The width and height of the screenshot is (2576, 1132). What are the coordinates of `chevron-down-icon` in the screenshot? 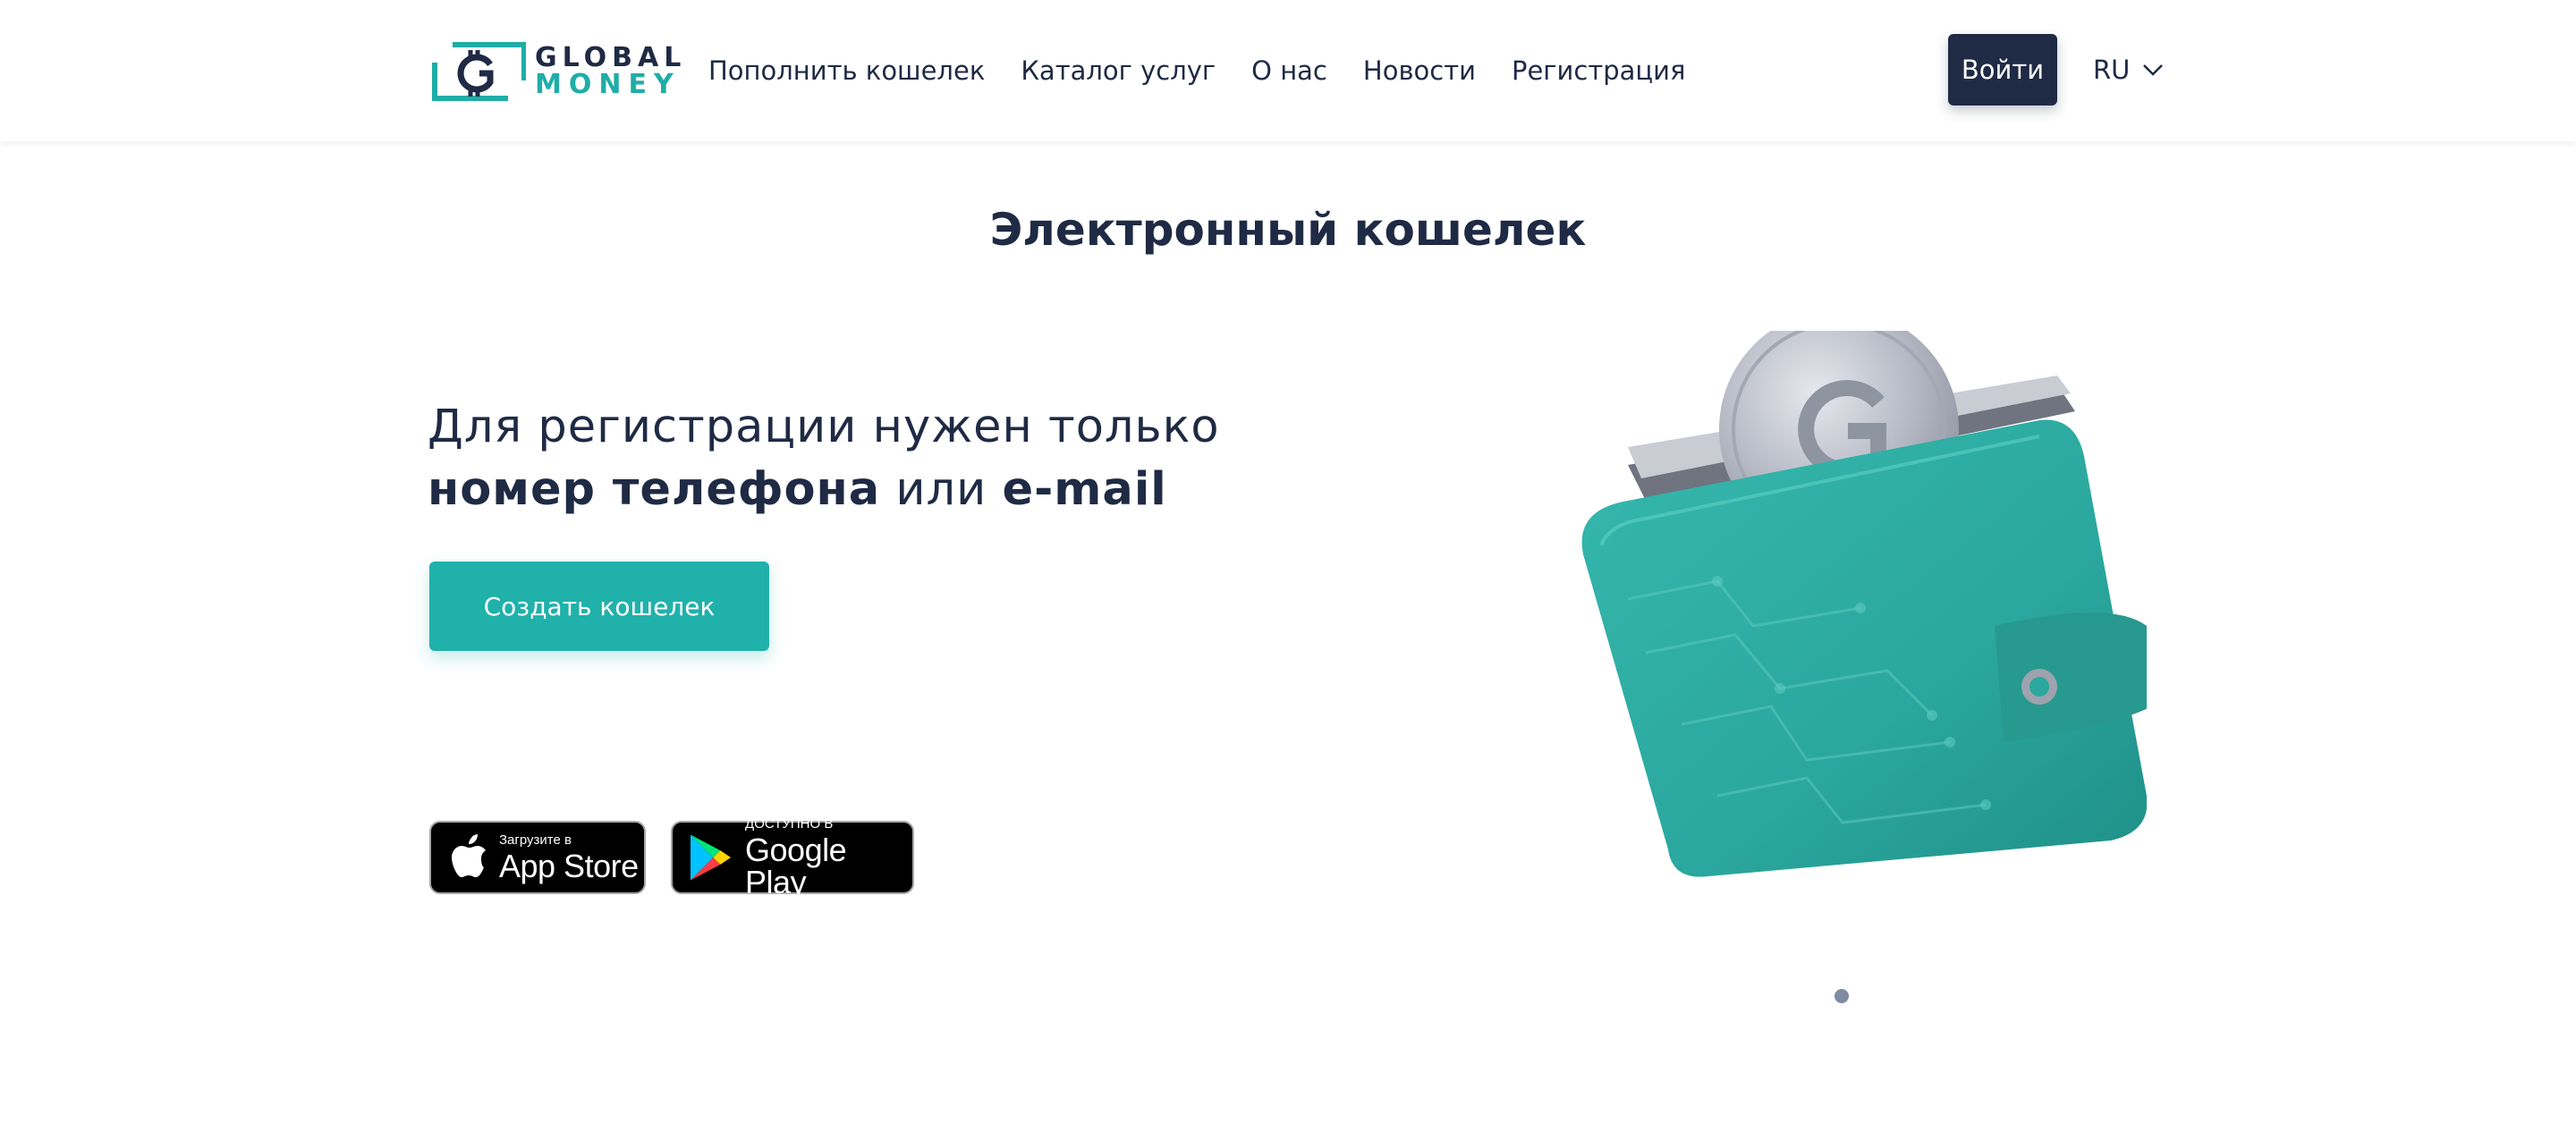 It's located at (2153, 70).